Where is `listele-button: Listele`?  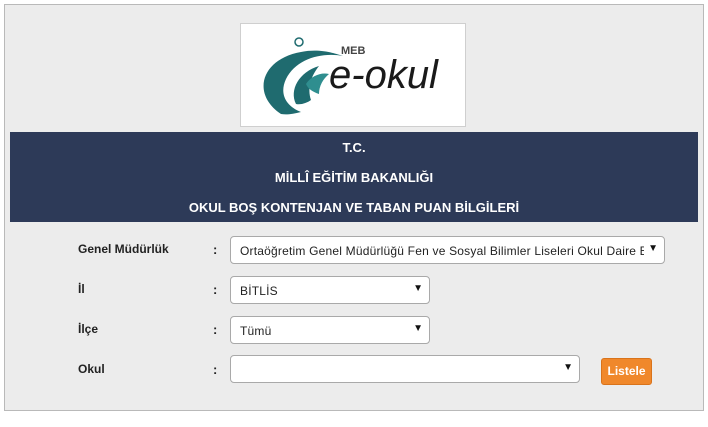 listele-button: Listele is located at coordinates (626, 371).